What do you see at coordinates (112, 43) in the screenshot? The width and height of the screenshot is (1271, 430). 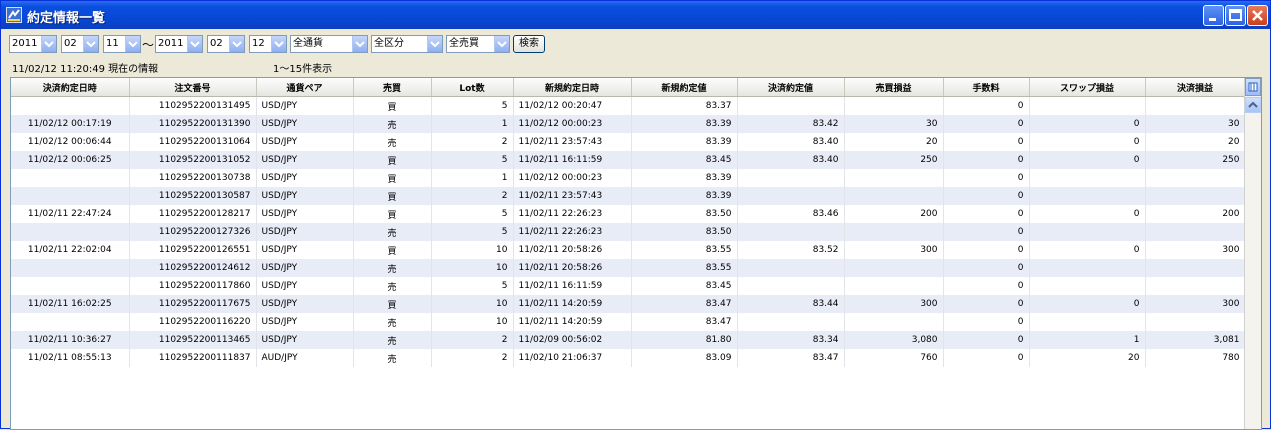 I see `from-day-value: 11` at bounding box center [112, 43].